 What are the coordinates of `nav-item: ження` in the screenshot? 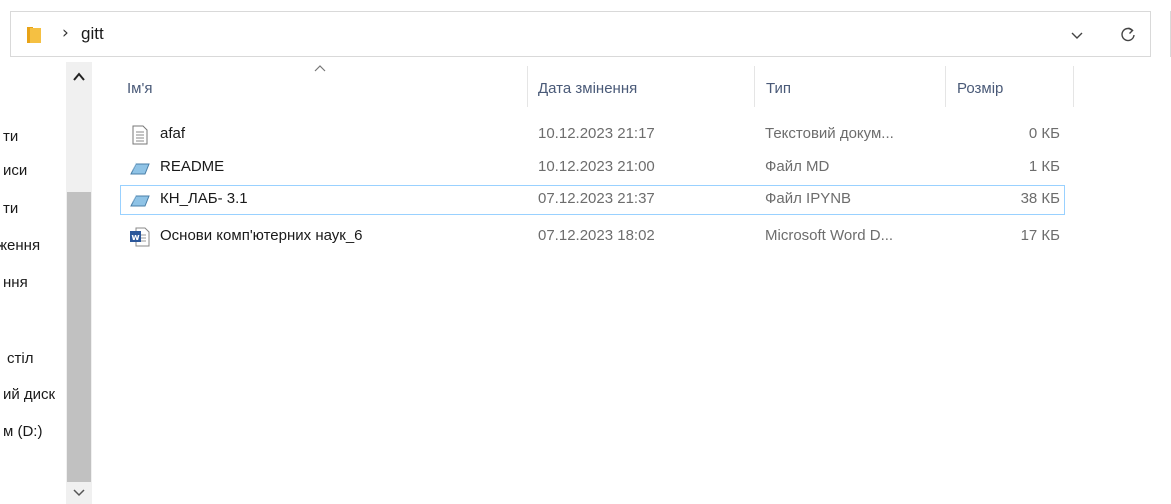 It's located at (20, 245).